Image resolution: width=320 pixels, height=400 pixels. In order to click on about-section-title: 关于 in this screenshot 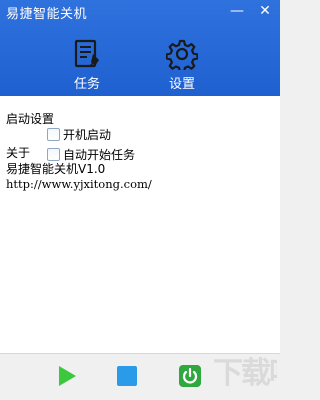, I will do `click(18, 153)`.